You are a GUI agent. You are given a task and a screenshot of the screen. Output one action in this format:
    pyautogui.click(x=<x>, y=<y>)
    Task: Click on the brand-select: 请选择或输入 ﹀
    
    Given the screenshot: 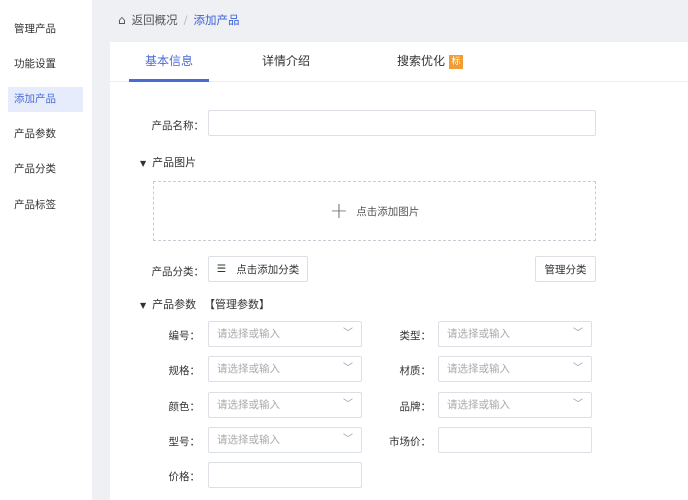 What is the action you would take?
    pyautogui.click(x=515, y=405)
    